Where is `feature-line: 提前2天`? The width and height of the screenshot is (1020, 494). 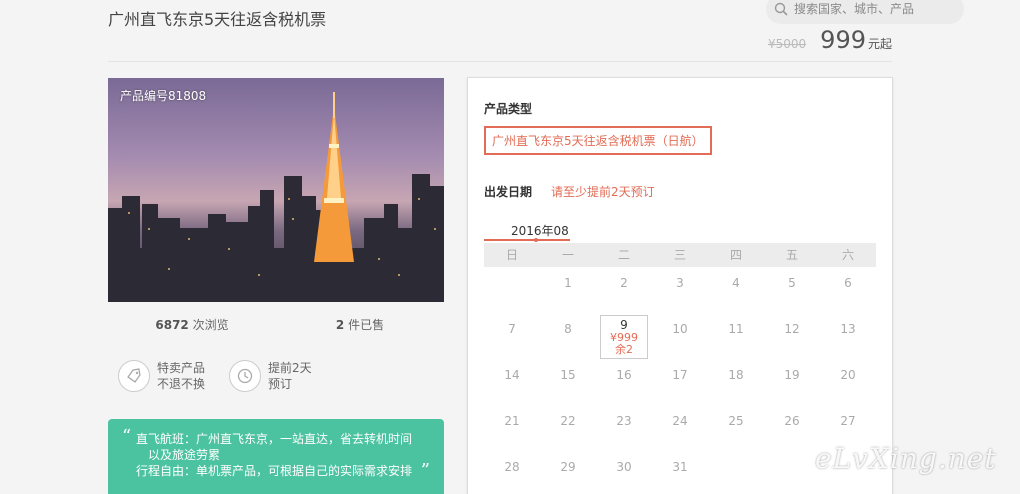
feature-line: 提前2天 is located at coordinates (290, 368).